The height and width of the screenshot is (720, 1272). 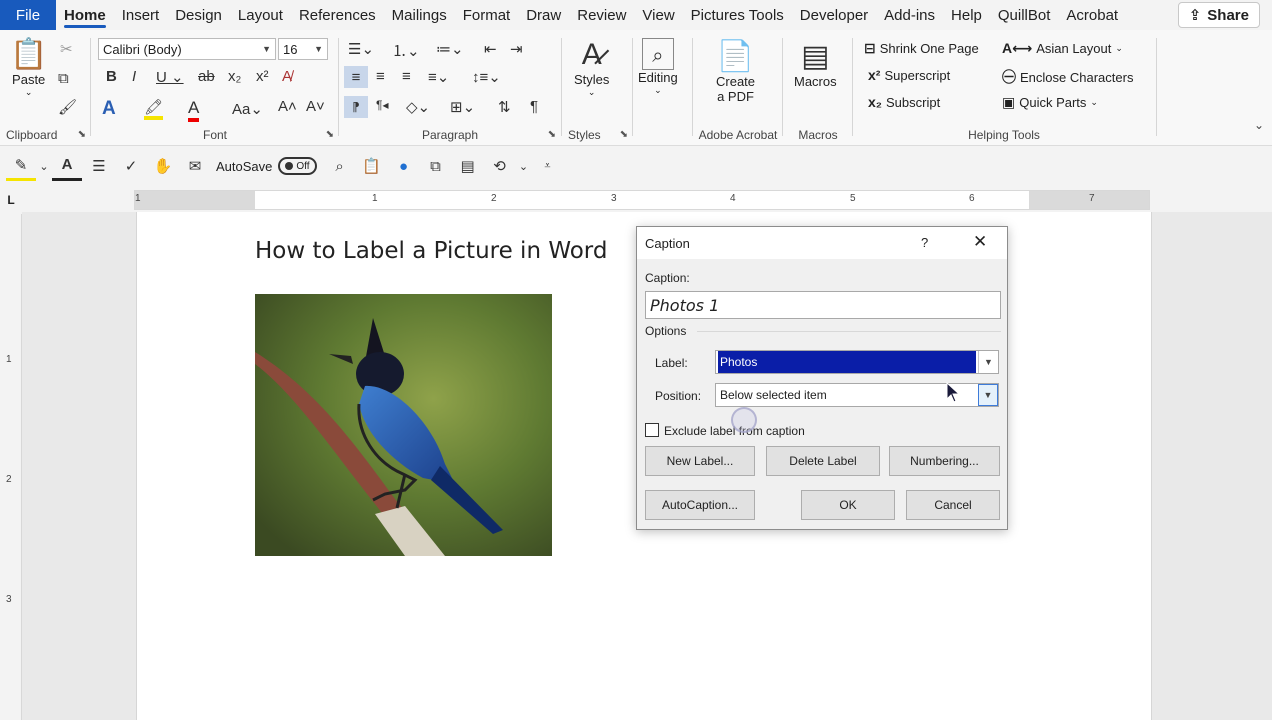 What do you see at coordinates (82, 134) in the screenshot?
I see `clipboard-launcher-icon: ⬊` at bounding box center [82, 134].